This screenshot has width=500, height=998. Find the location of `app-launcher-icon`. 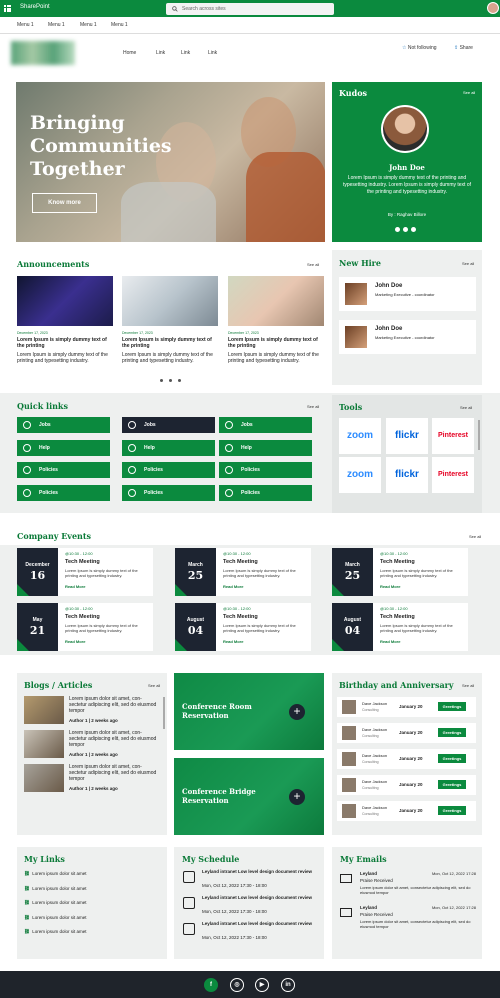

app-launcher-icon is located at coordinates (7, 8).